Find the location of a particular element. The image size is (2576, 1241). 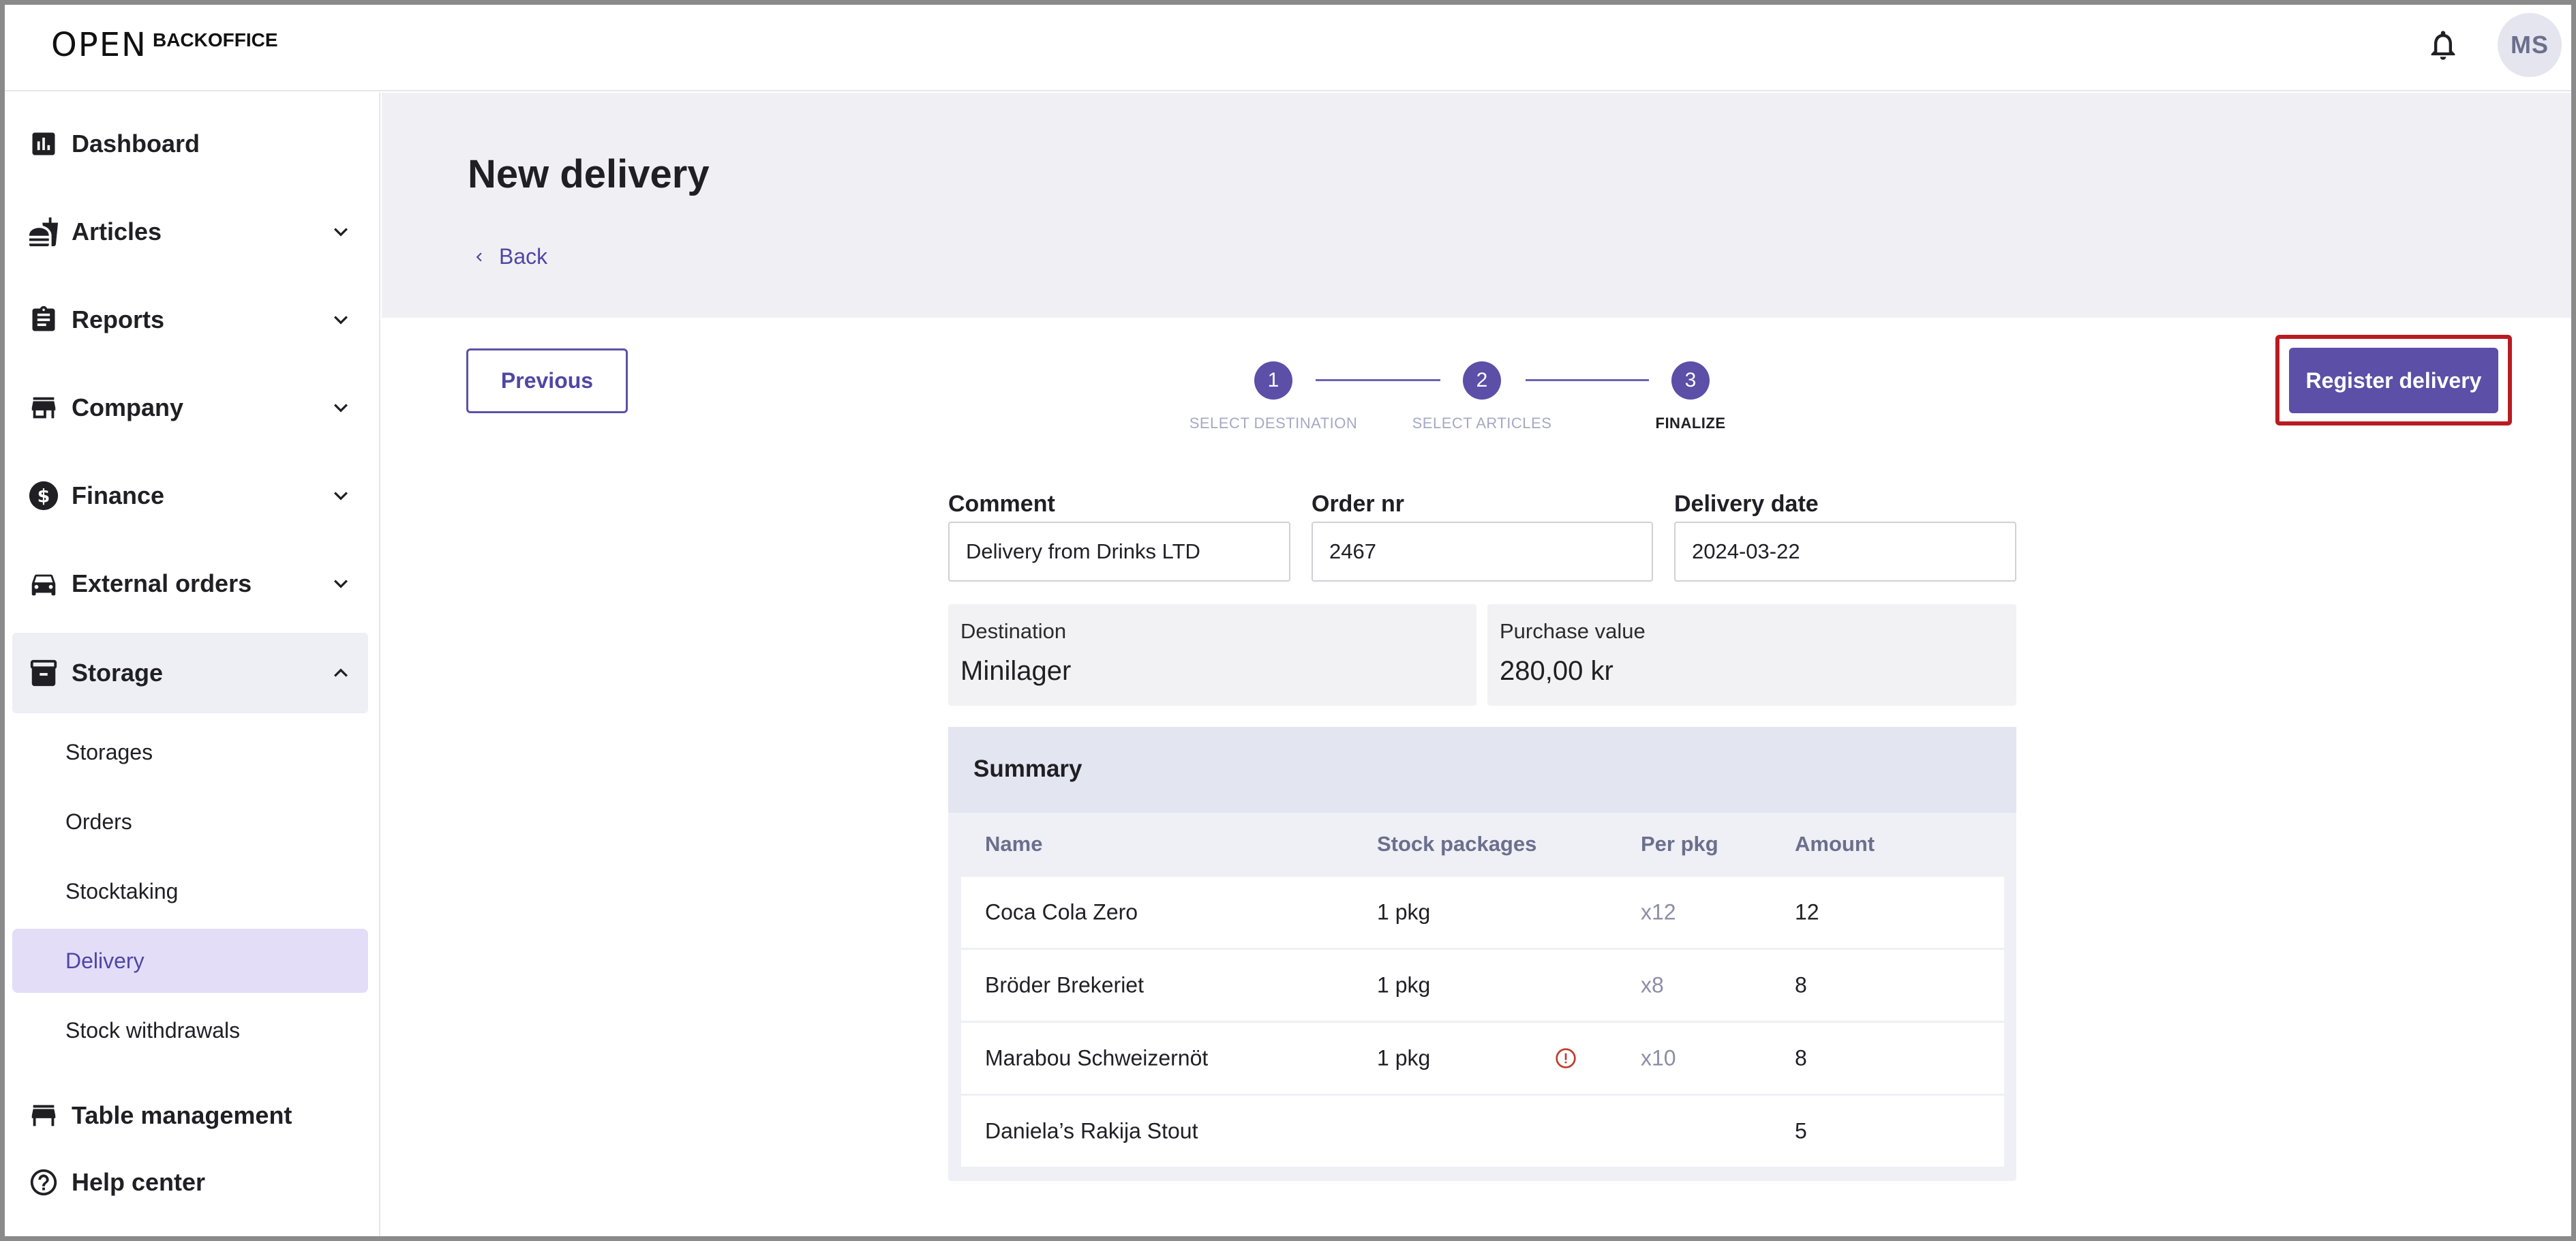

food-icon is located at coordinates (43, 232).